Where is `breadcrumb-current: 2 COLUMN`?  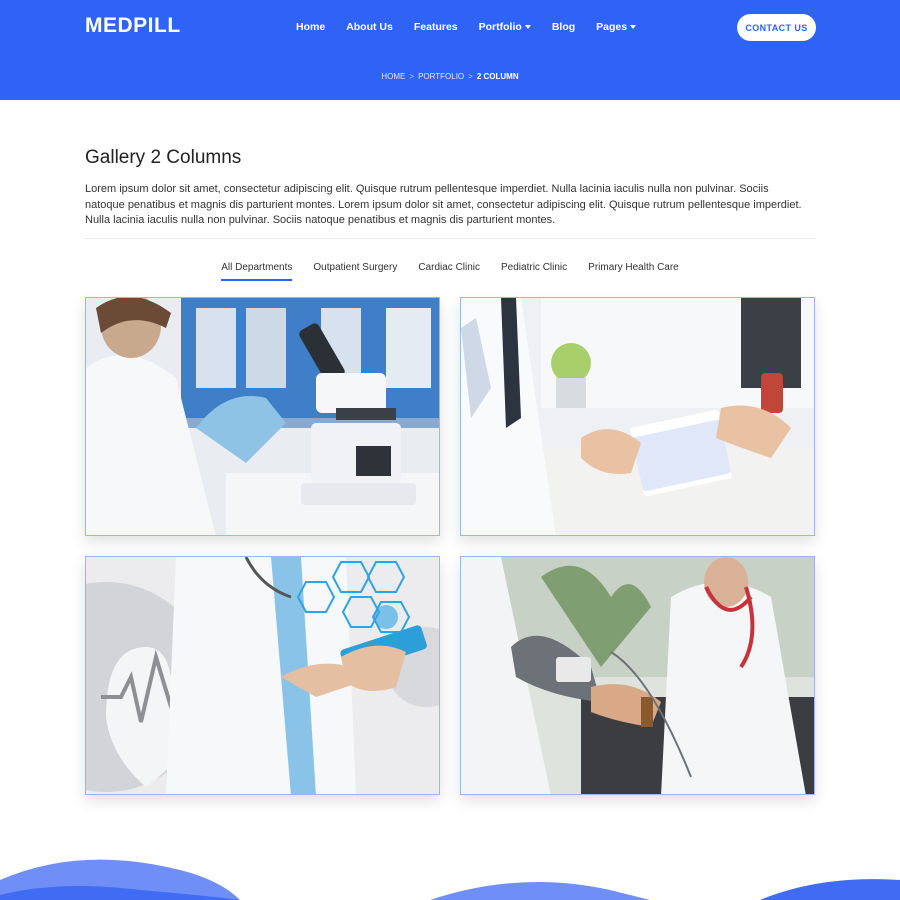
breadcrumb-current: 2 COLUMN is located at coordinates (497, 76).